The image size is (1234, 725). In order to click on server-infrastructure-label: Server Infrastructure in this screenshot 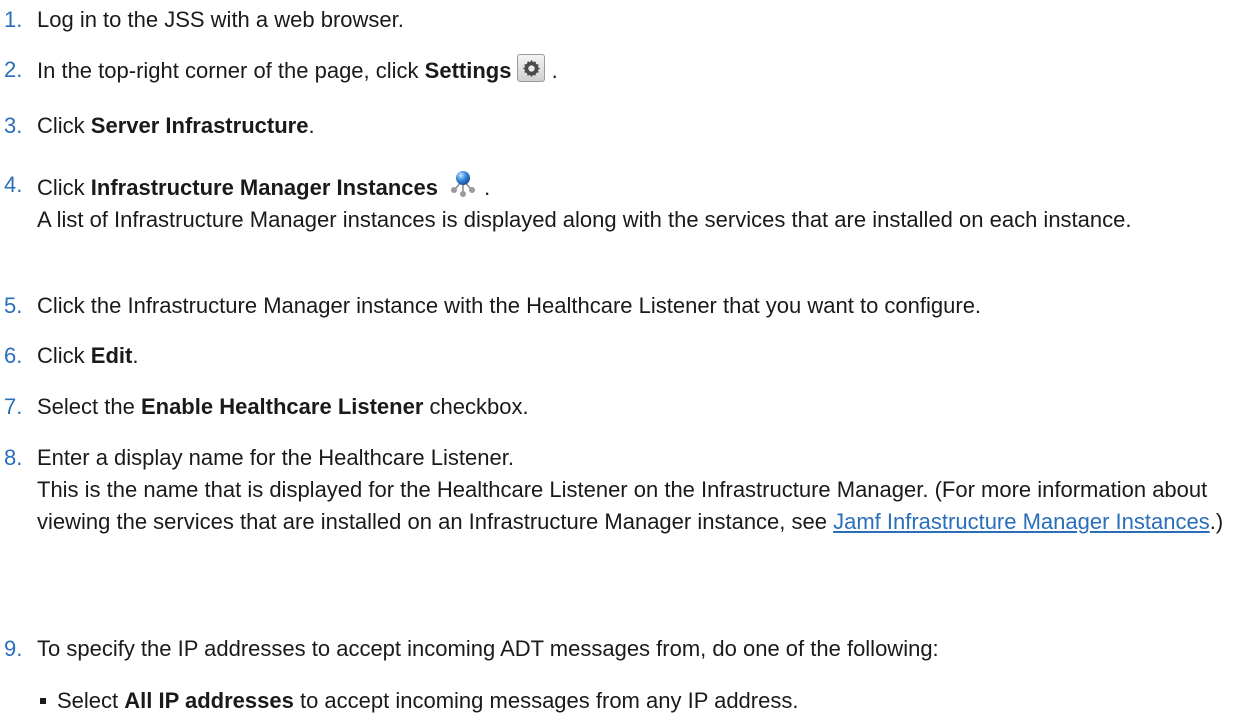, I will do `click(199, 125)`.